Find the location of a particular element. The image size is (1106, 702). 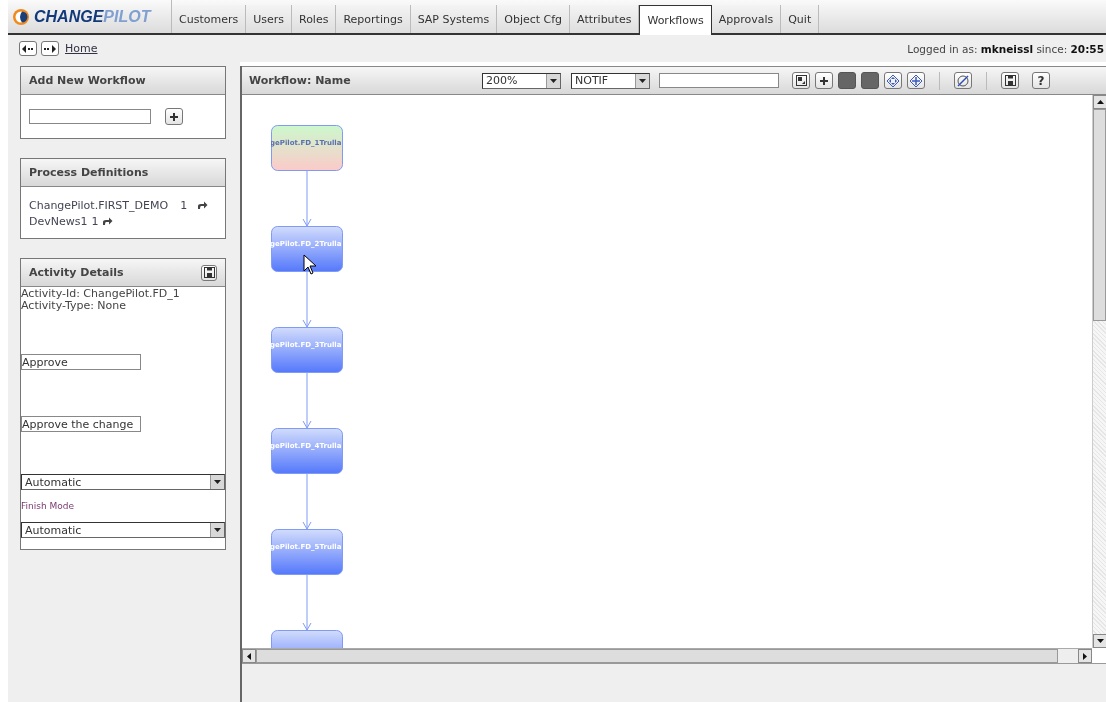

add-node-button is located at coordinates (824, 80).